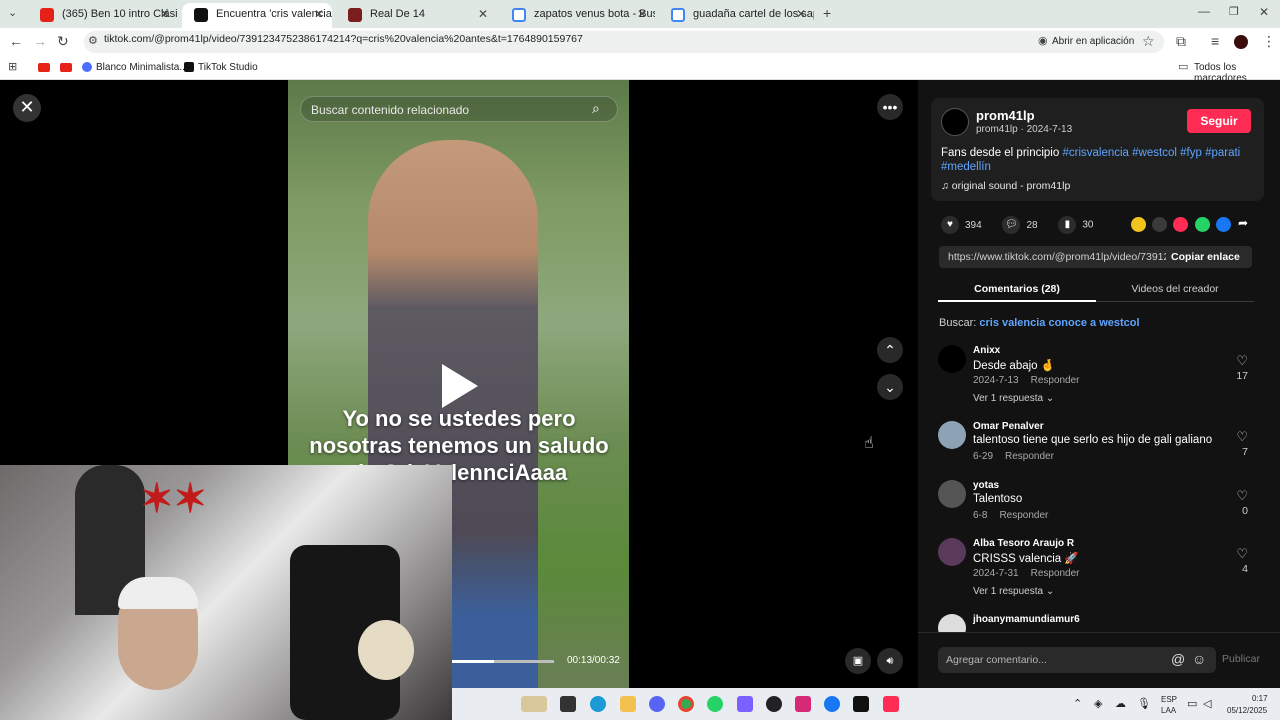 The width and height of the screenshot is (1280, 720). Describe the element at coordinates (745, 704) in the screenshot. I see `snipping-icon` at that location.